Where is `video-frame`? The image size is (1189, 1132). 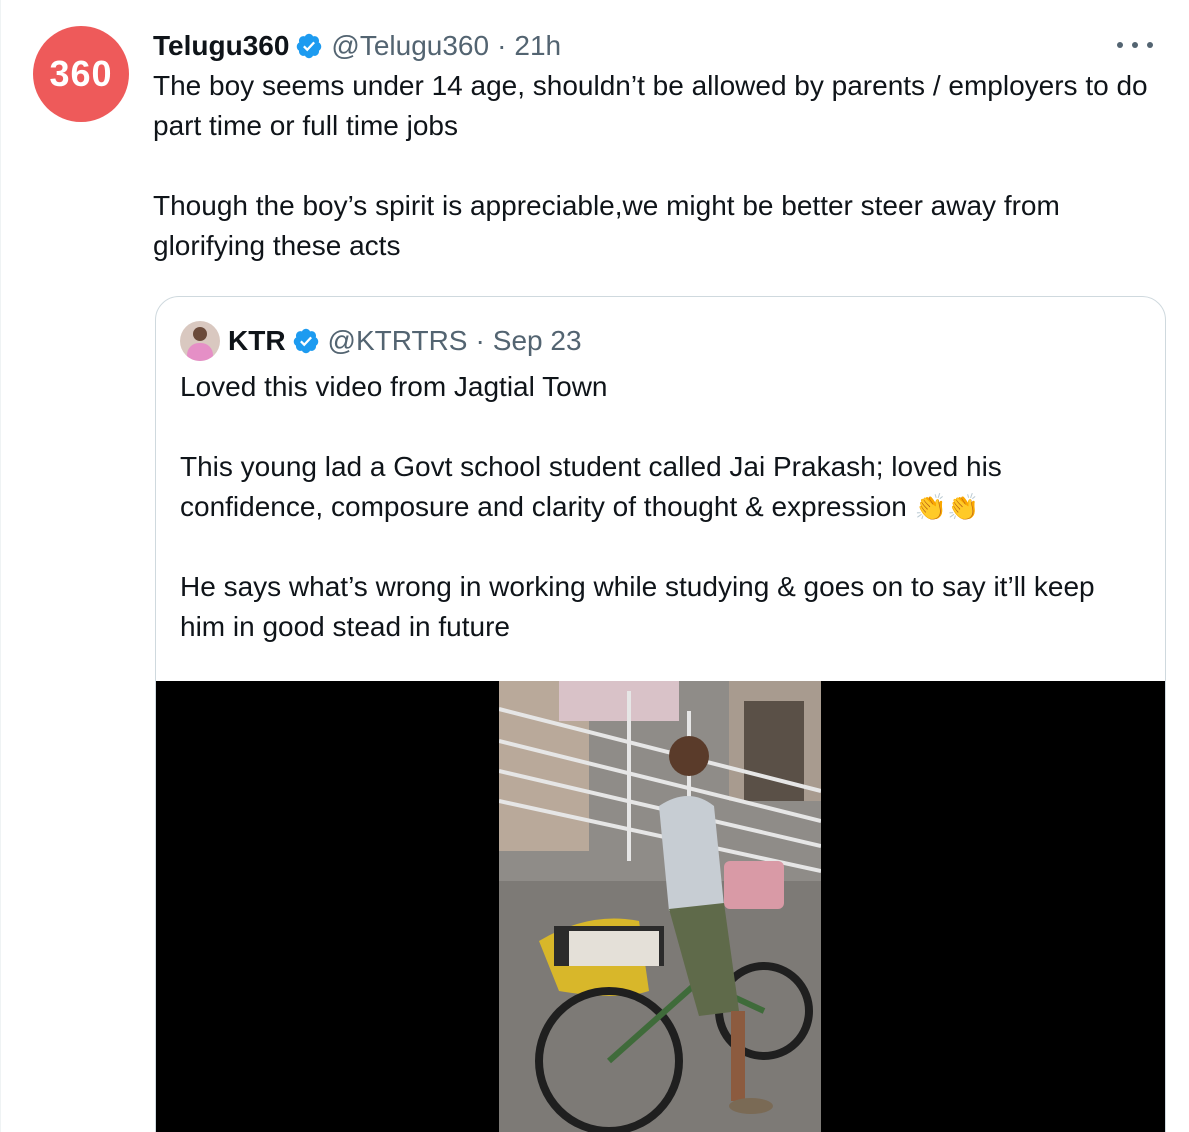 video-frame is located at coordinates (660, 906).